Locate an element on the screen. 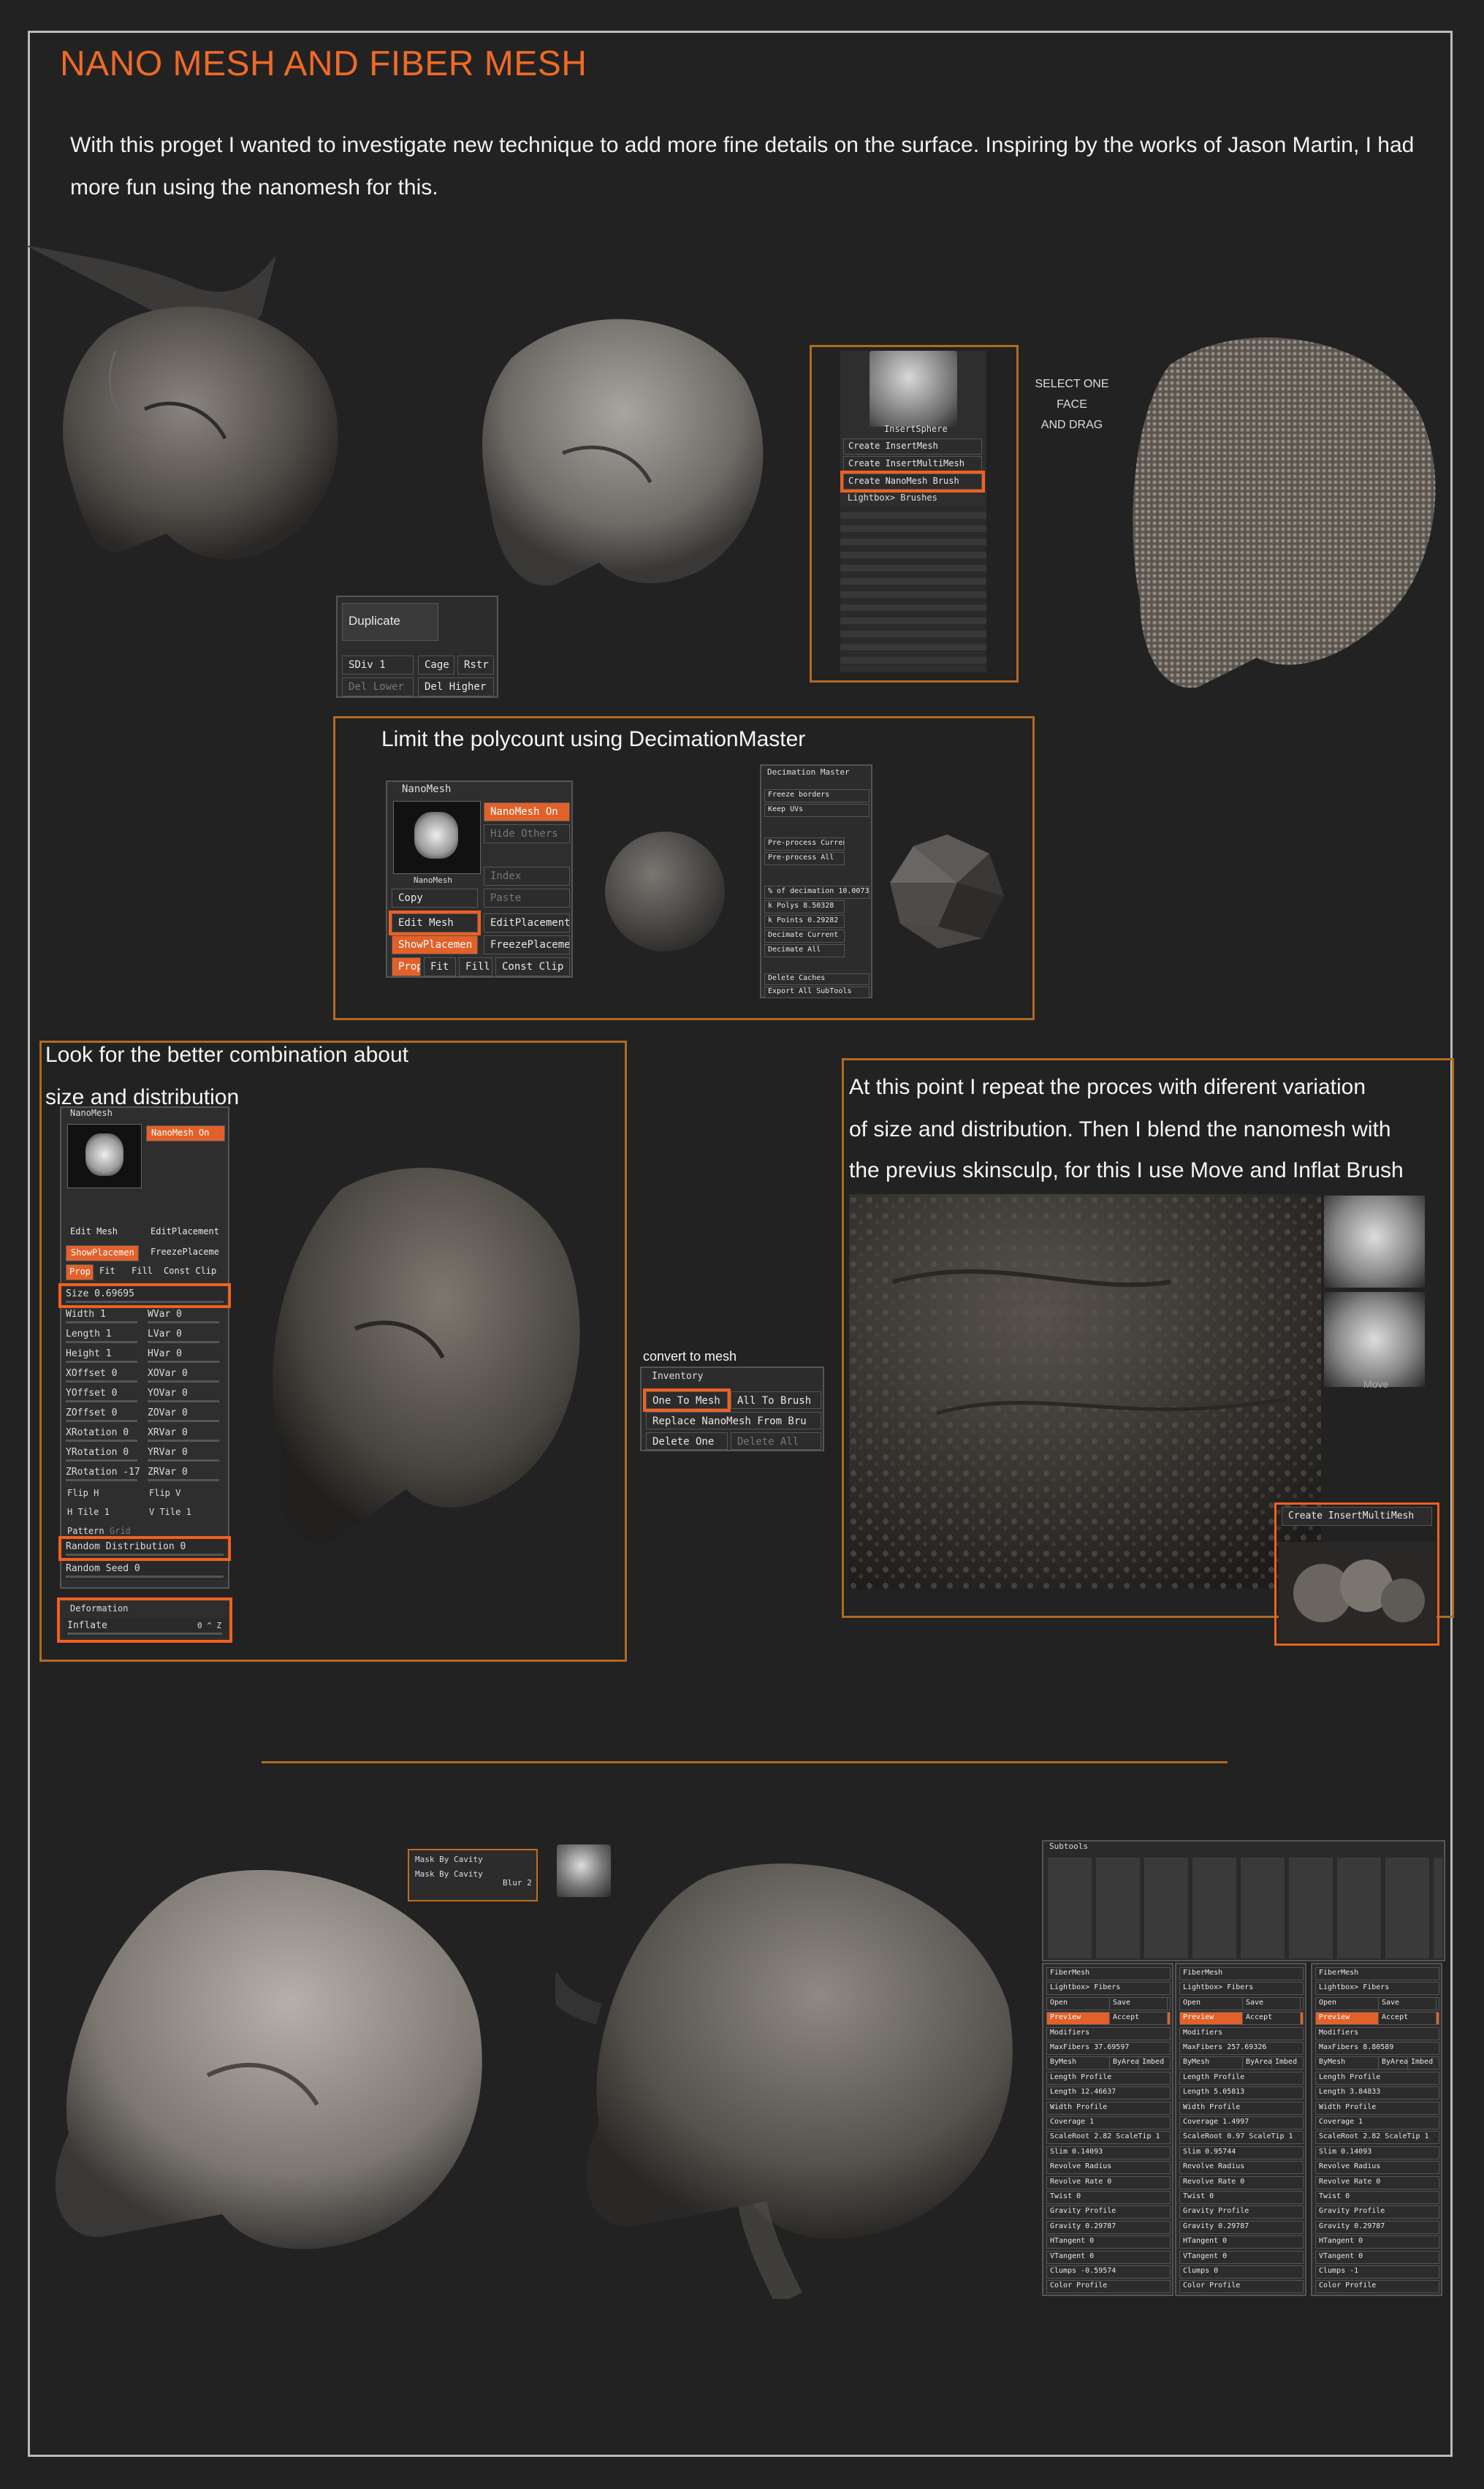 This screenshot has height=2489, width=1484. del-lower-button: Del Lower is located at coordinates (378, 686).